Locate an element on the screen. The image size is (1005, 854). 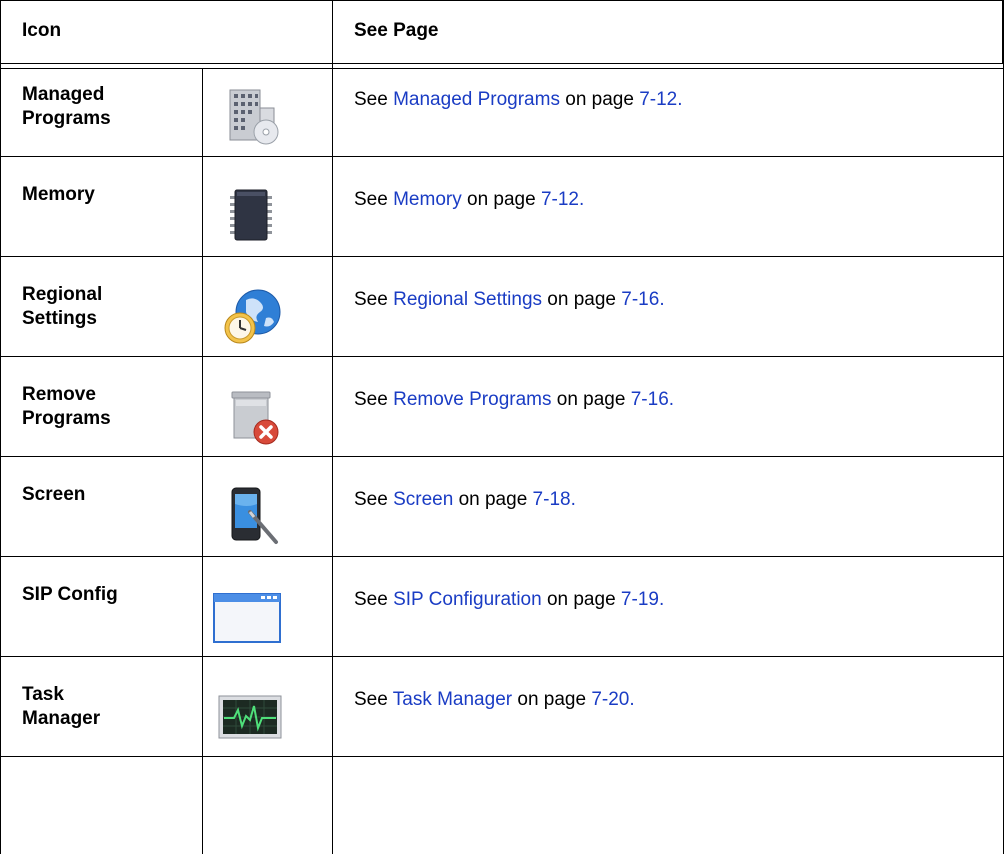
row-name-task-manager: Task Manager is located at coordinates (61, 706).